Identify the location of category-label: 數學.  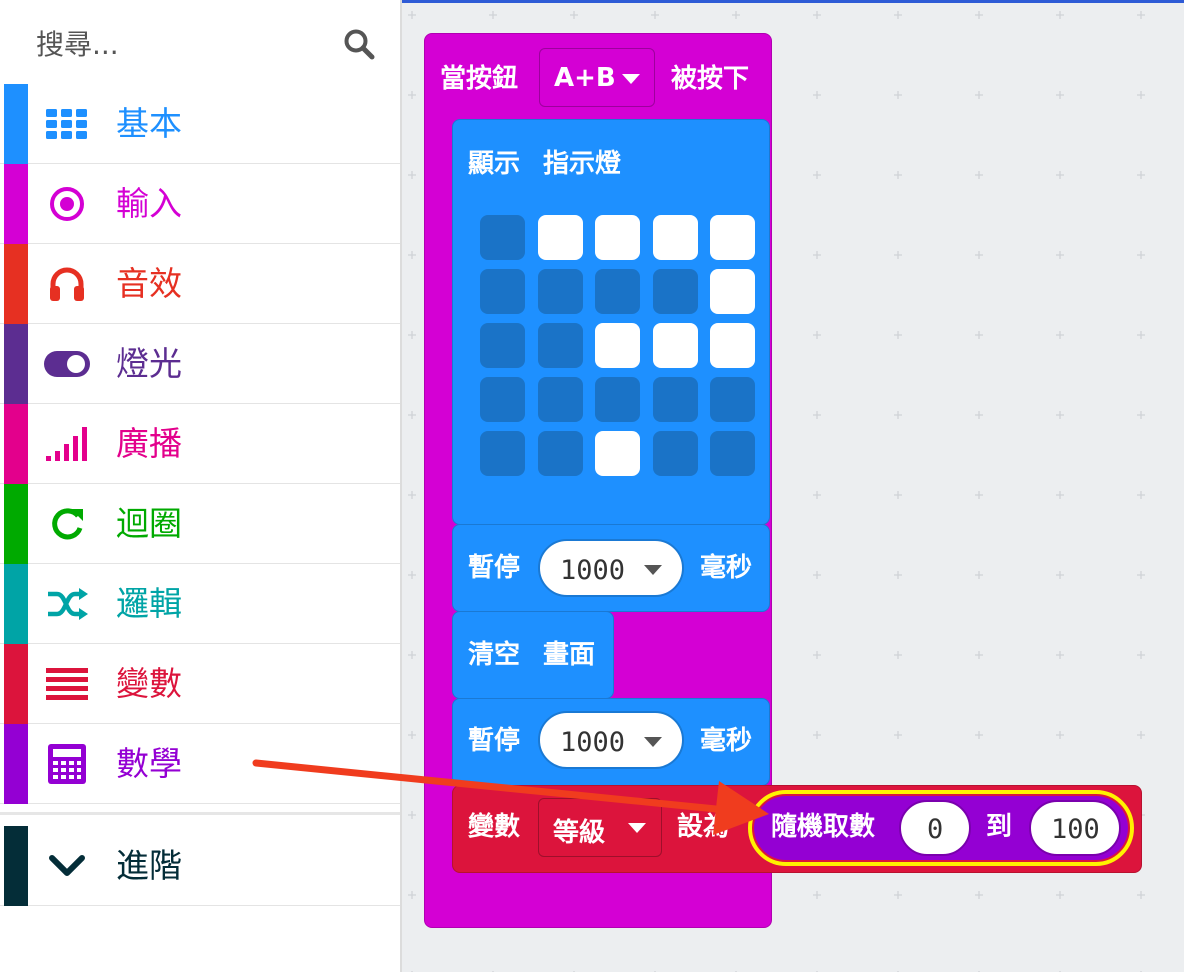
(149, 763).